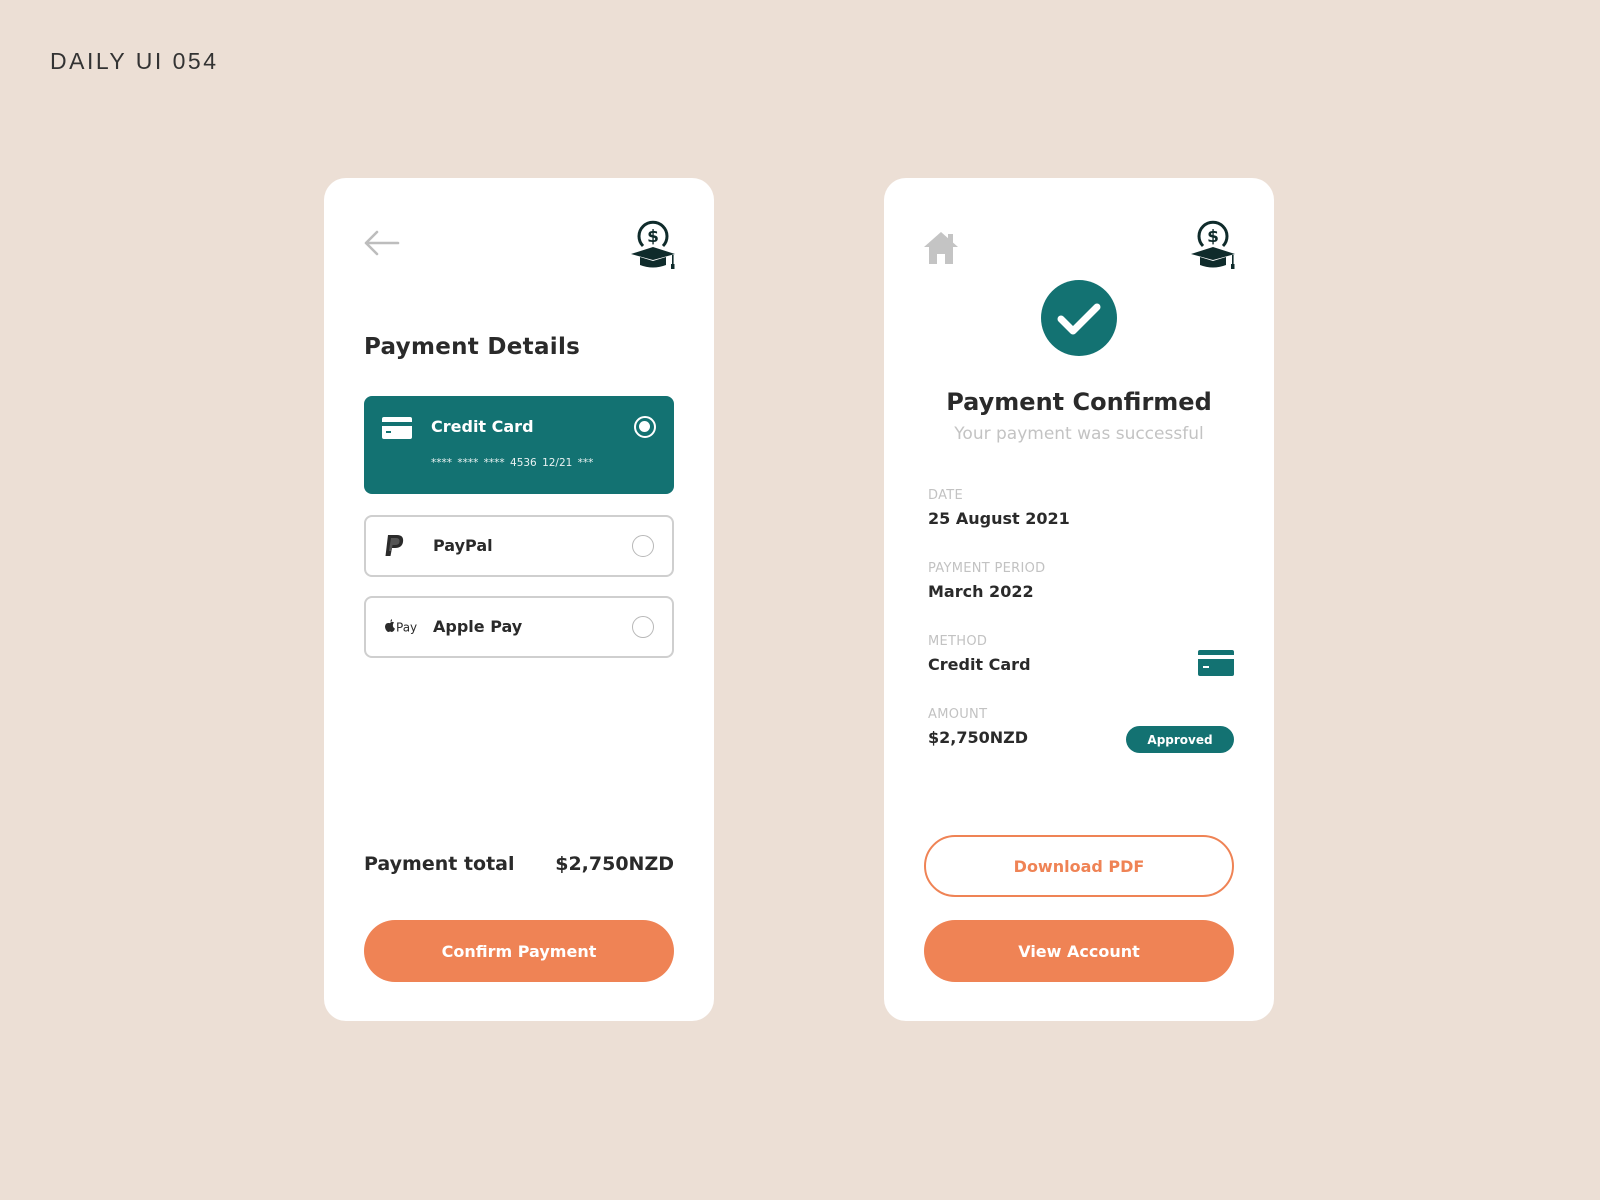  I want to click on status-badge: Approved, so click(1180, 739).